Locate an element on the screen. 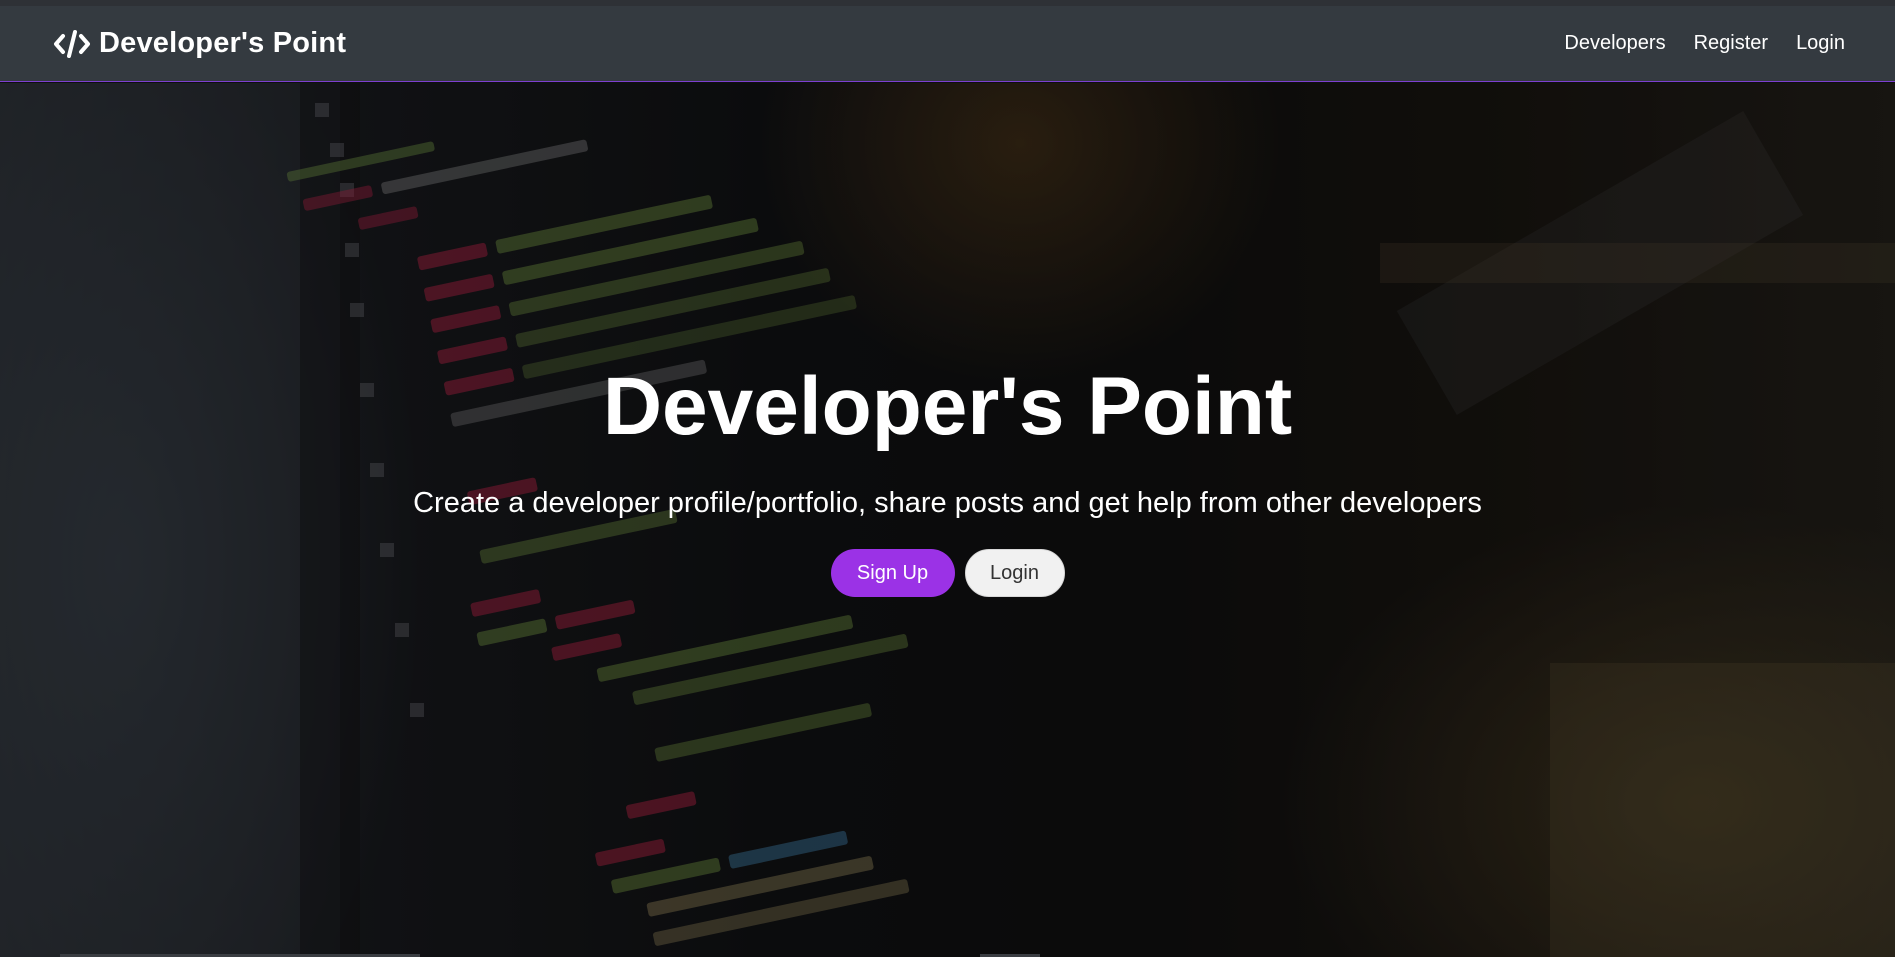 This screenshot has height=957, width=1895. brand-link: Developer's Point is located at coordinates (199, 43).